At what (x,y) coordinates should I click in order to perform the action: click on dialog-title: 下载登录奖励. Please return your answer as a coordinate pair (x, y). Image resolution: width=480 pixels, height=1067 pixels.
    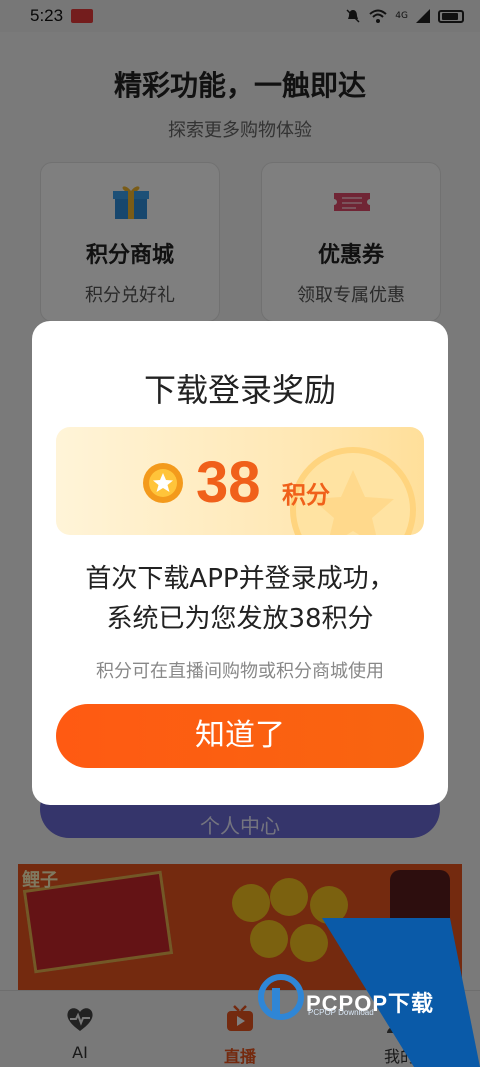
    Looking at the image, I should click on (239, 390).